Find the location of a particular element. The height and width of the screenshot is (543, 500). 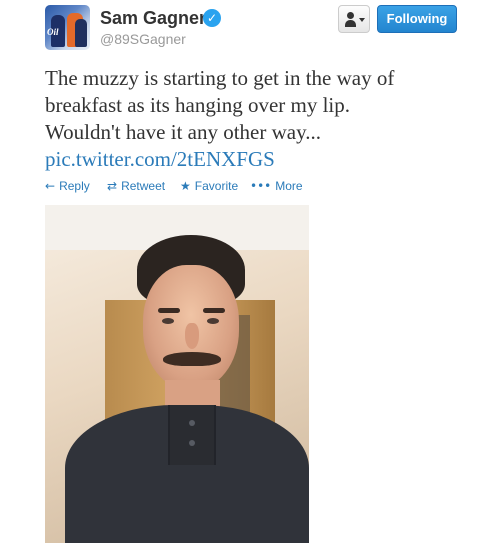

person-icon-body is located at coordinates (350, 23).